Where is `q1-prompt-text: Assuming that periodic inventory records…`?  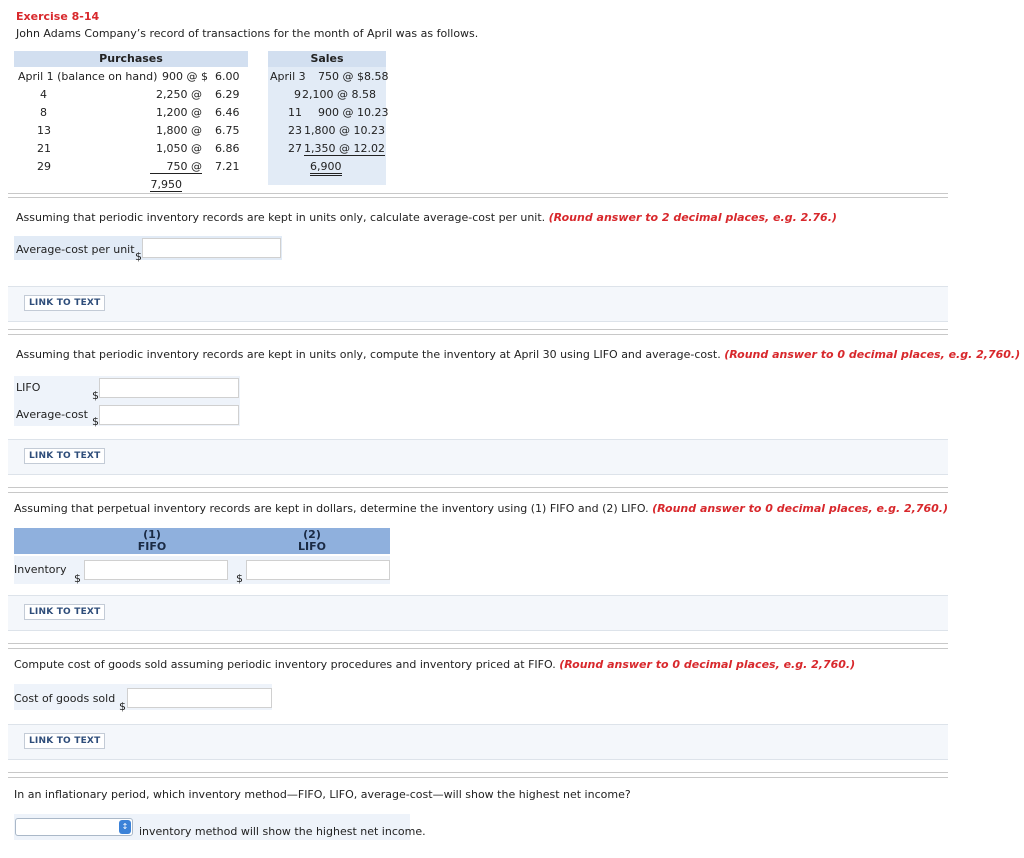
q1-prompt-text: Assuming that periodic inventory records… is located at coordinates (281, 217).